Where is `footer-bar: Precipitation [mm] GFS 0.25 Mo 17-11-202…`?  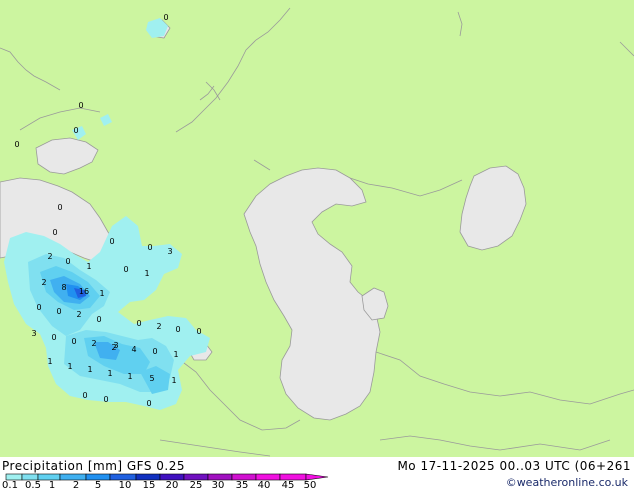 footer-bar: Precipitation [mm] GFS 0.25 Mo 17-11-202… is located at coordinates (317, 474).